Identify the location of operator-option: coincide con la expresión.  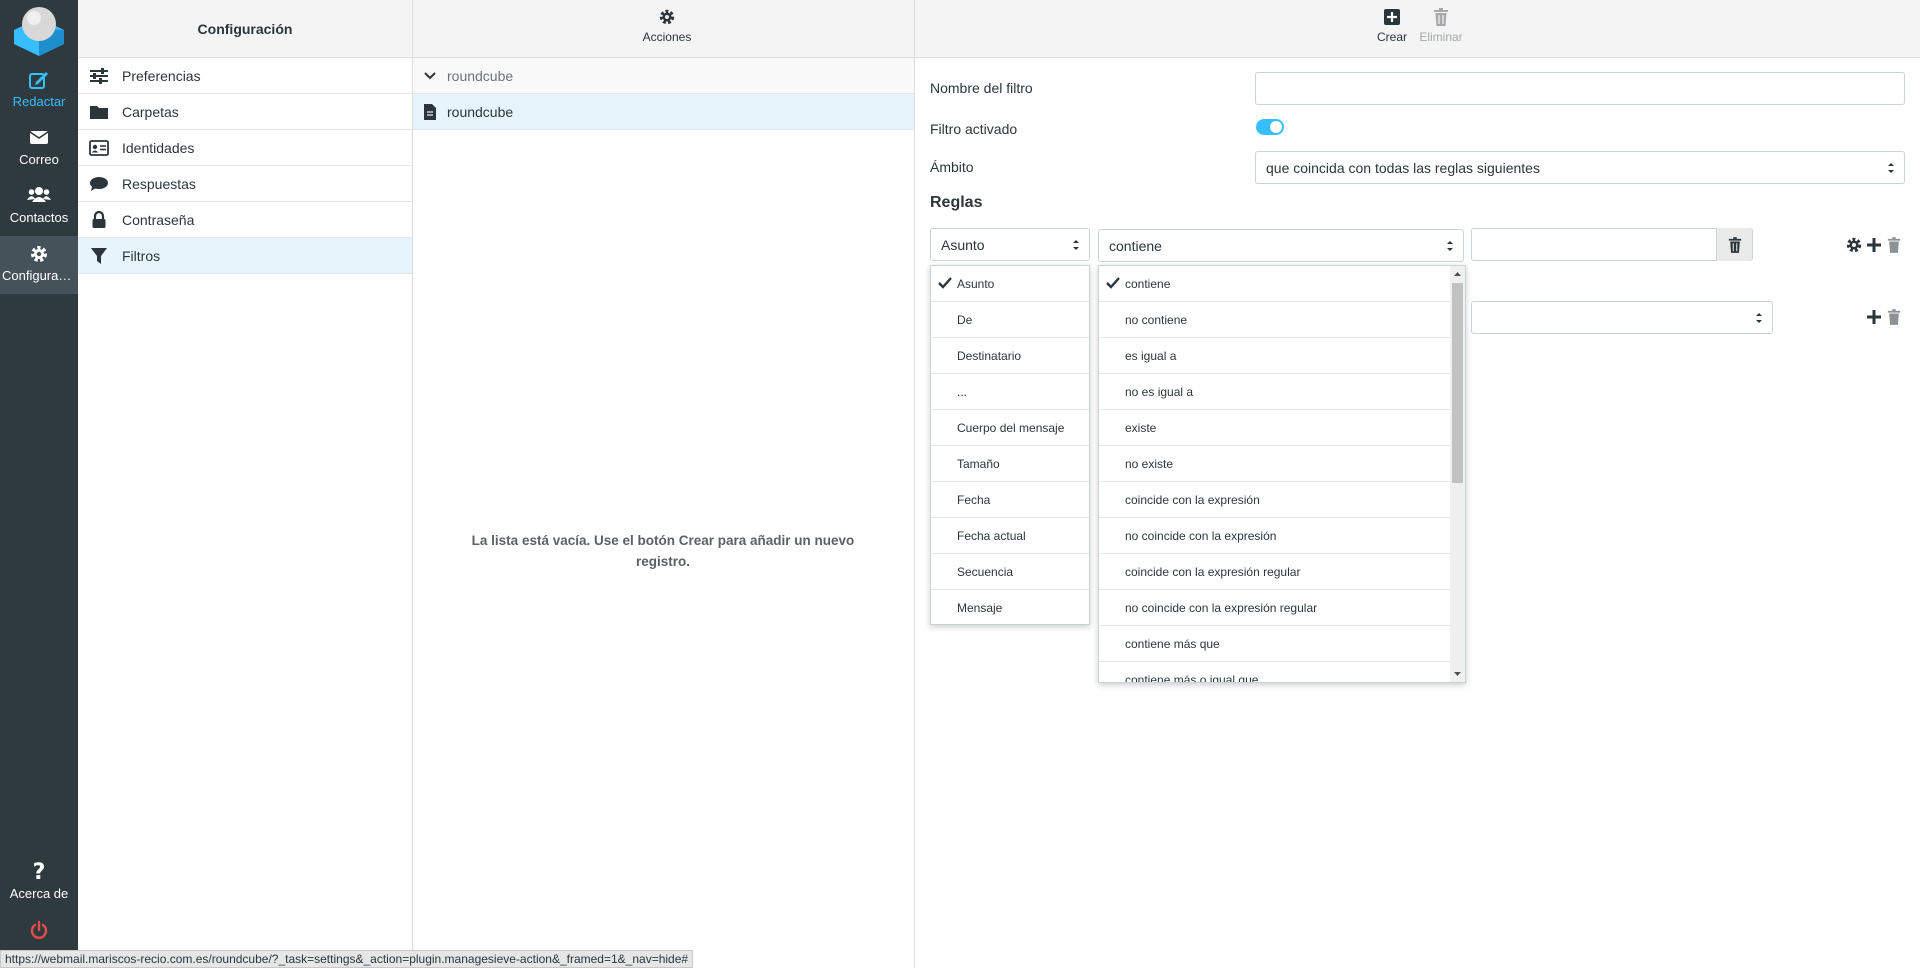
(1282, 500).